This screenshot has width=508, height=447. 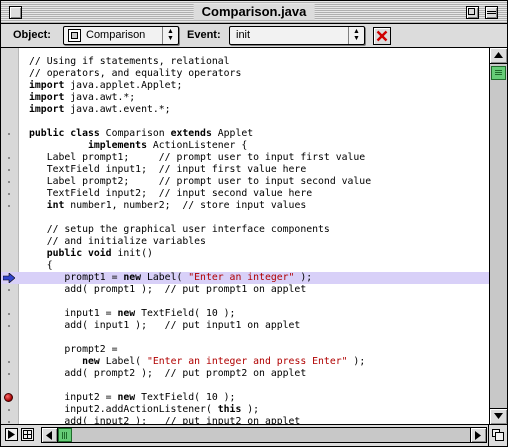 I want to click on code-token-plain: java.awt.*;, so click(x=100, y=97).